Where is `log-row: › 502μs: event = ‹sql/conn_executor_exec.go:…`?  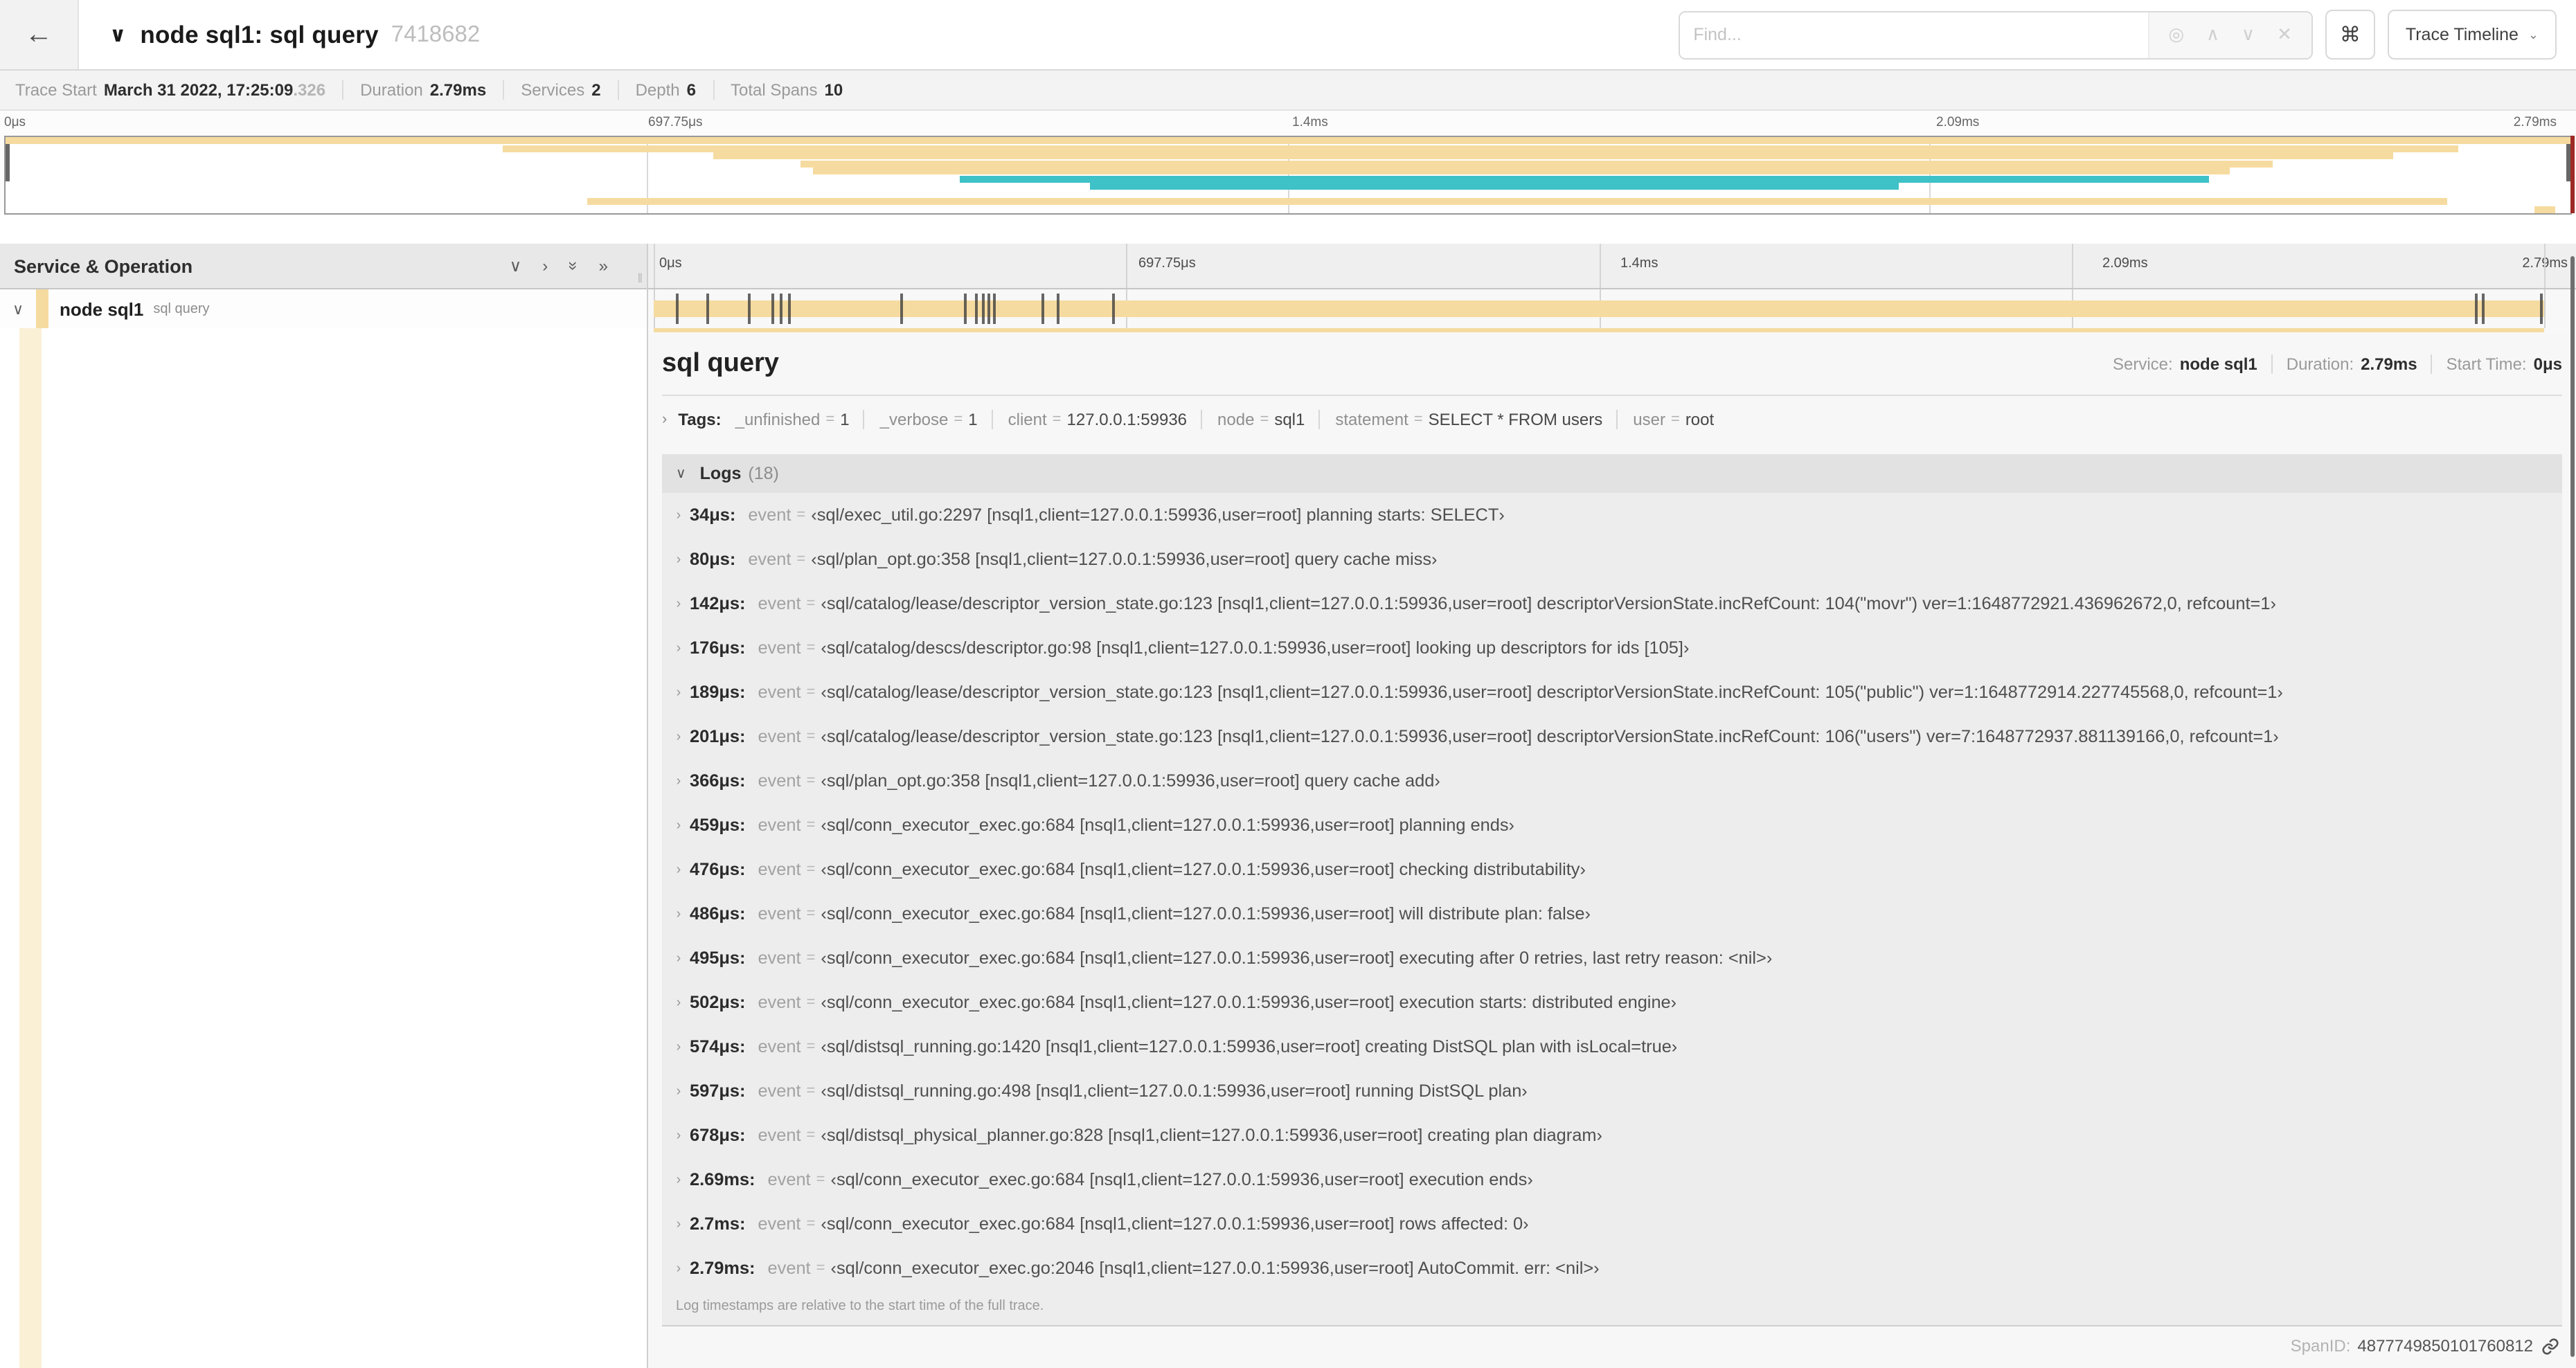
log-row: › 502μs: event = ‹sql/conn_executor_exec.go:… is located at coordinates (1615, 1002).